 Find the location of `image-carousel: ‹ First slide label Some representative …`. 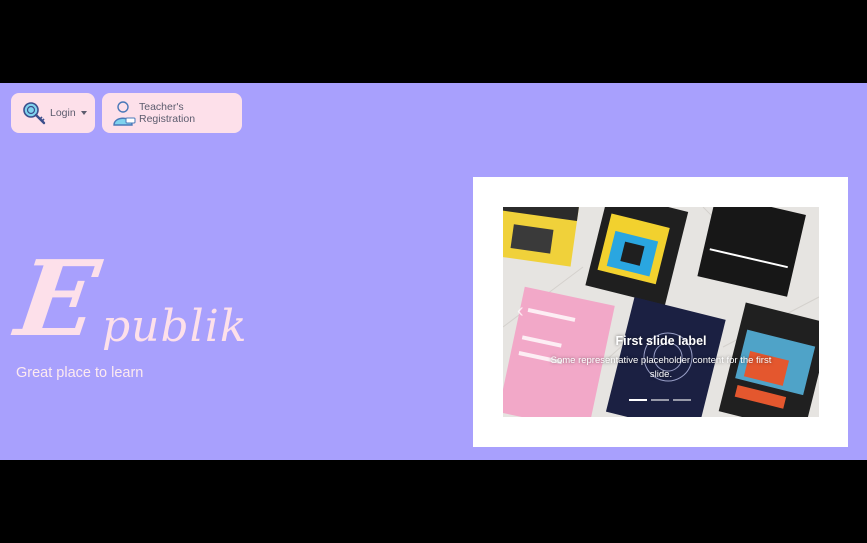

image-carousel: ‹ First slide label Some representative … is located at coordinates (661, 312).